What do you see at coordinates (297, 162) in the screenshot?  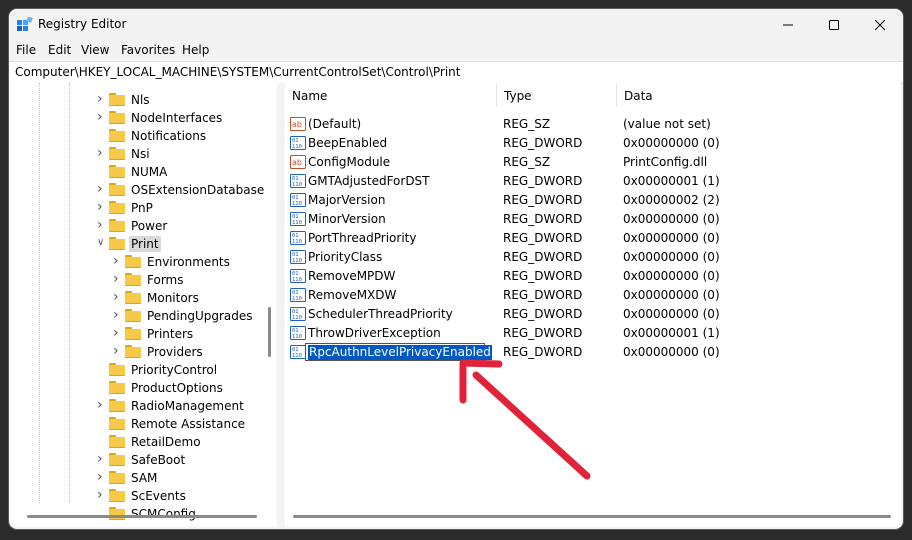 I see `svg-text: ab` at bounding box center [297, 162].